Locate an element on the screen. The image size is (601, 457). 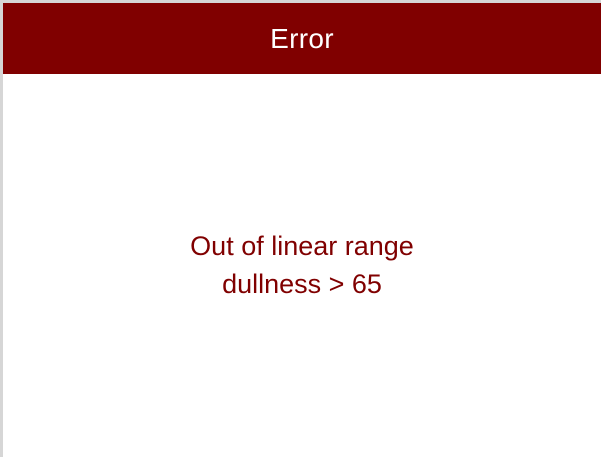
error-message-line-2: dullness > 65 is located at coordinates (302, 284).